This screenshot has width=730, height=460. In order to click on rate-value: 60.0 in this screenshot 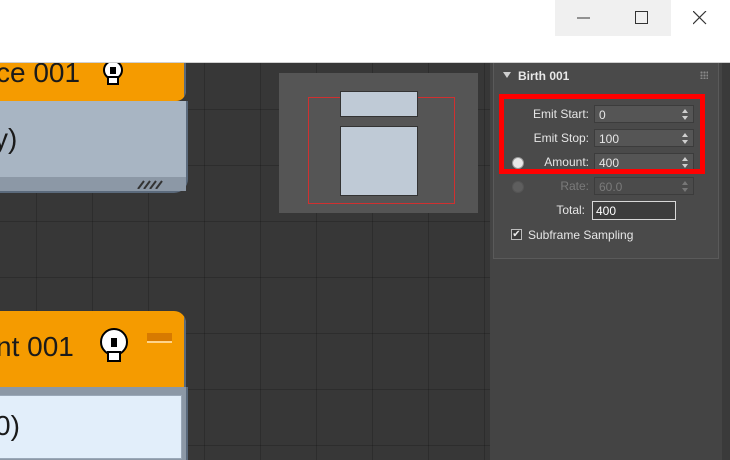, I will do `click(611, 187)`.